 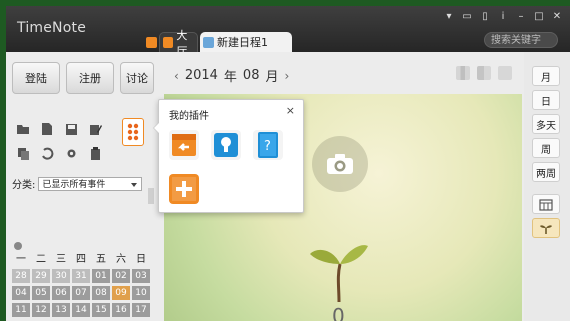 I want to click on weekday-header: 一 二 三 四 五 六 日, so click(x=83, y=257).